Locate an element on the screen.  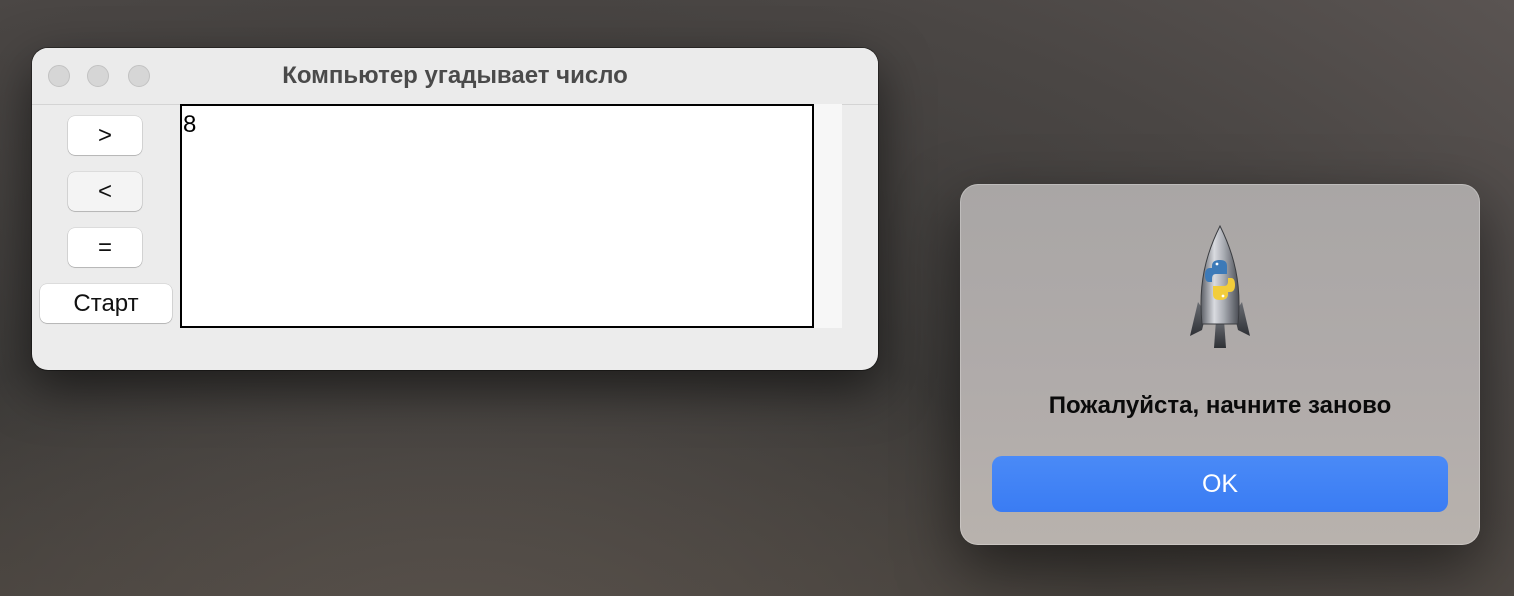
vertical-scrollbar is located at coordinates (828, 216).